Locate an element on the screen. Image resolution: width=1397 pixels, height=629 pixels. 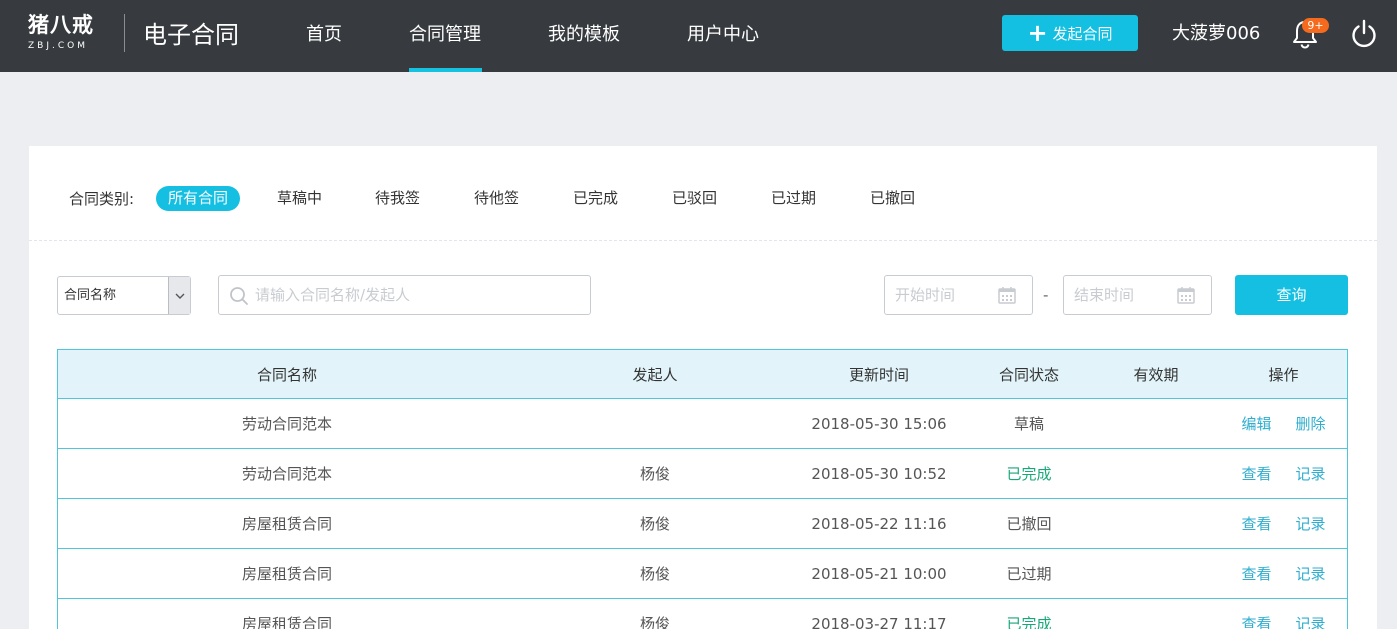
category-awaiting-me: 待我签 is located at coordinates (397, 198).